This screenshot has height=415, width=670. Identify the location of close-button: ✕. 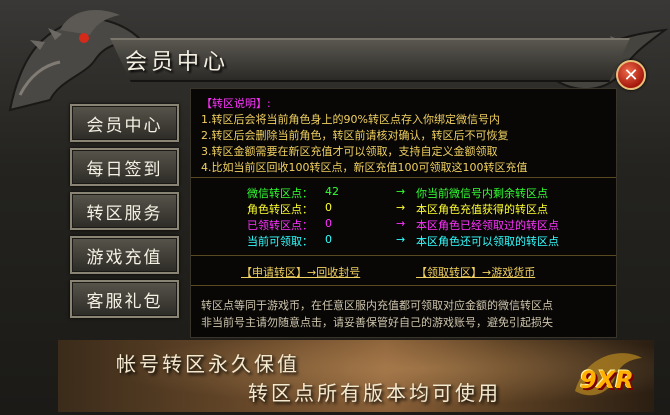
(631, 75).